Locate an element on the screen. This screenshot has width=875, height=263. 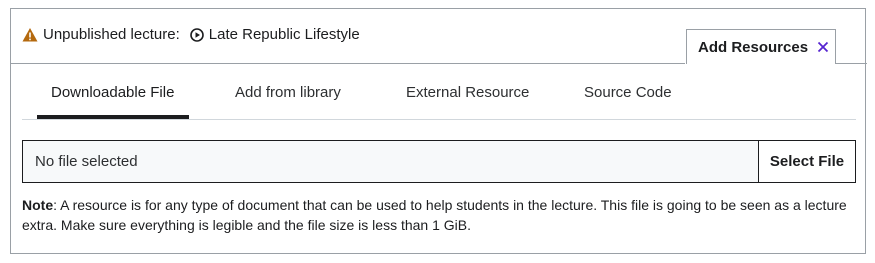
note-prefix: Note is located at coordinates (38, 205).